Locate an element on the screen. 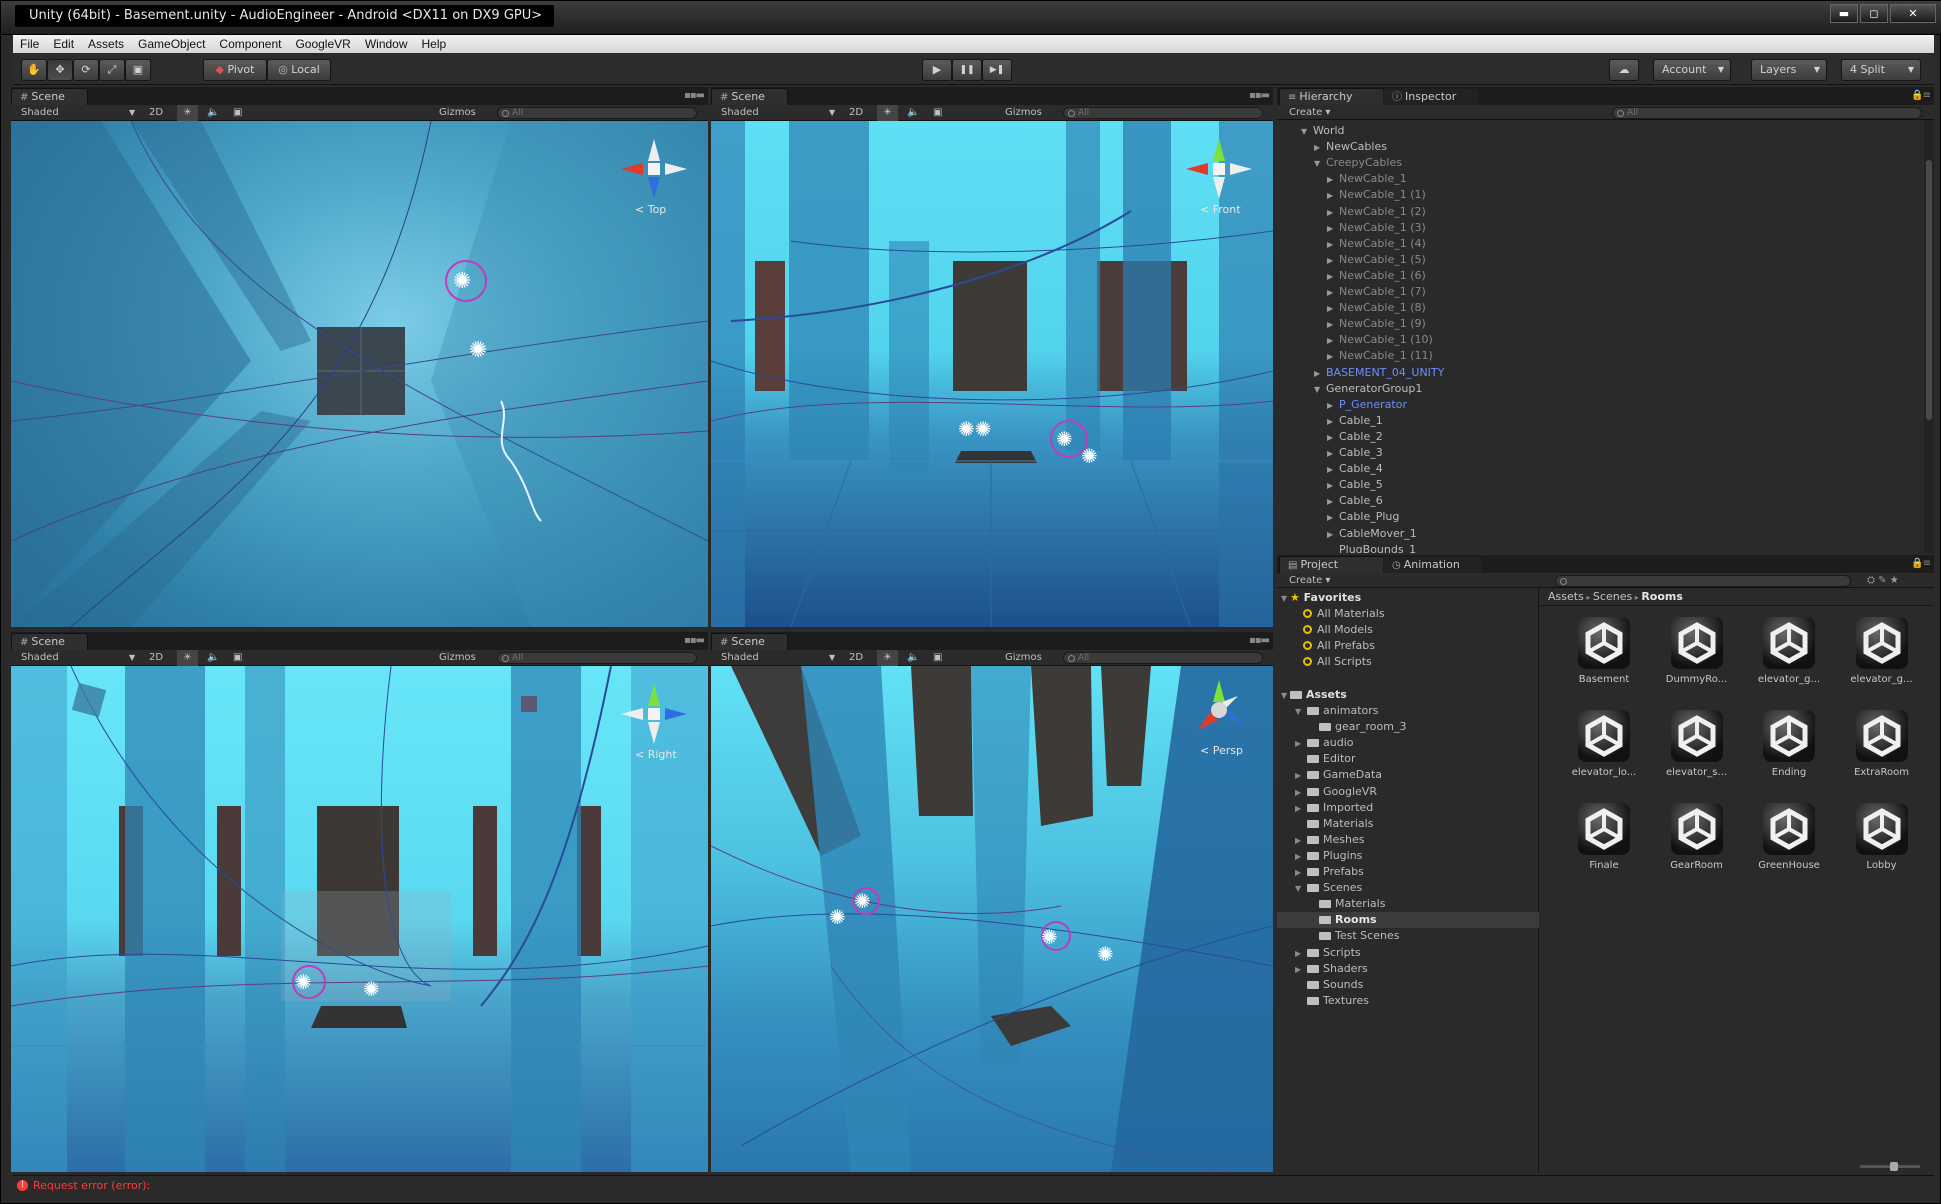  scene-asset: GearRoom is located at coordinates (1697, 843).